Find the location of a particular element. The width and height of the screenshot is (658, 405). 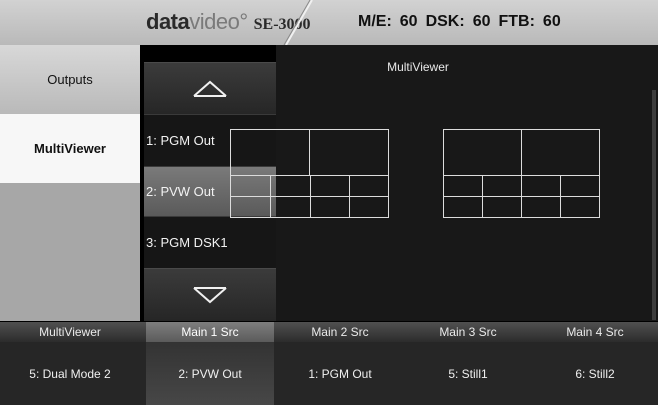

param-value-multiviewer: 5: Dual Mode 2 is located at coordinates (70, 373).